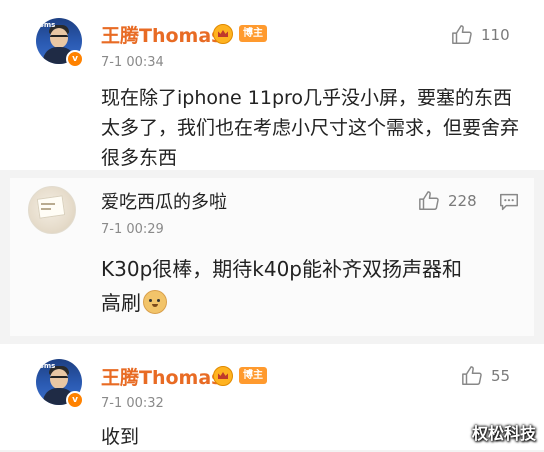 This screenshot has width=544, height=452. Describe the element at coordinates (164, 201) in the screenshot. I see `username: 爱吃西瓜的多啦` at that location.